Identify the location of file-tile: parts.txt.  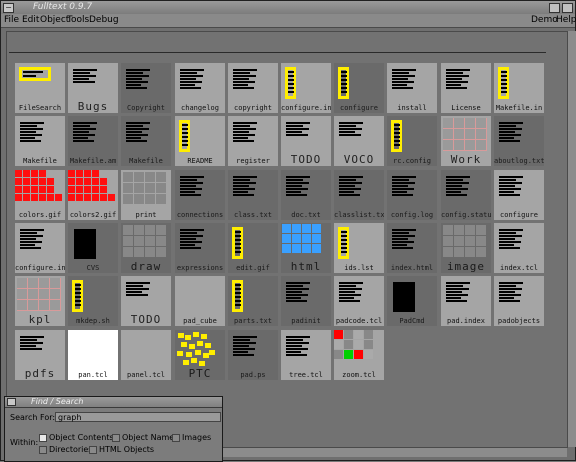
(253, 301).